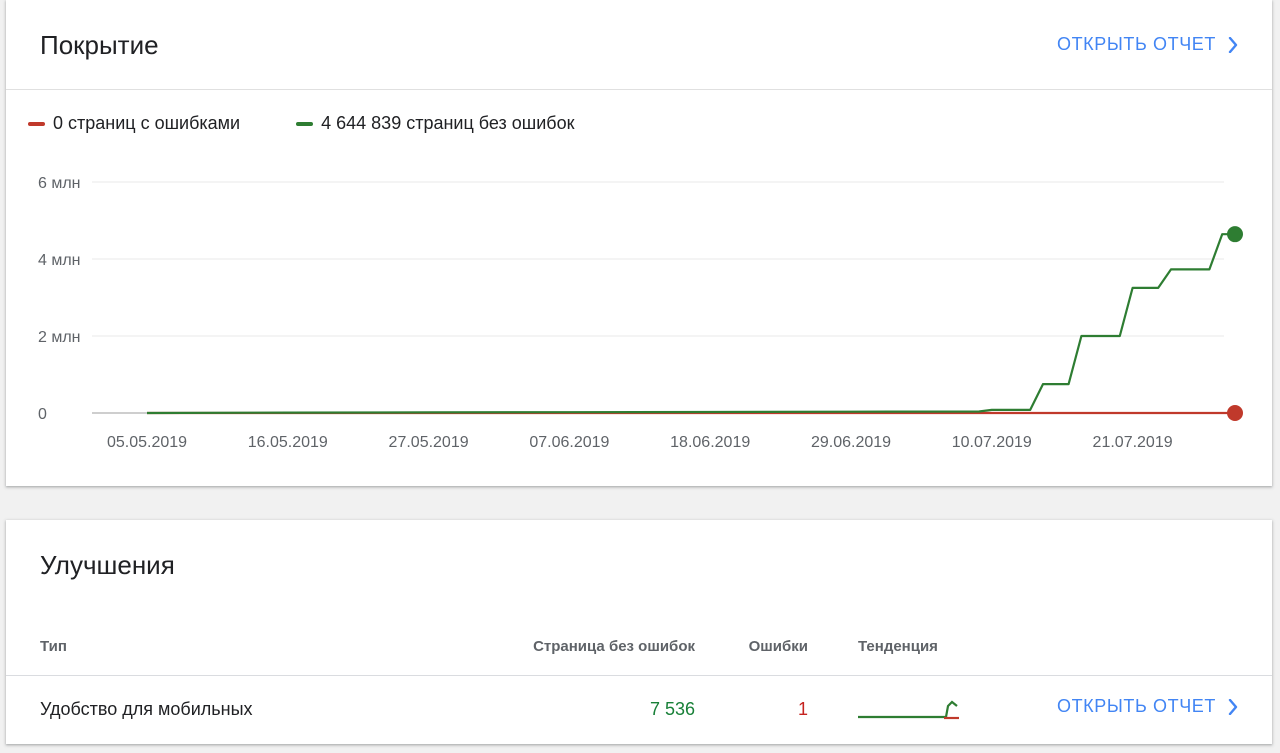  Describe the element at coordinates (672, 709) in the screenshot. I see `row-valid-count: 7 536` at that location.